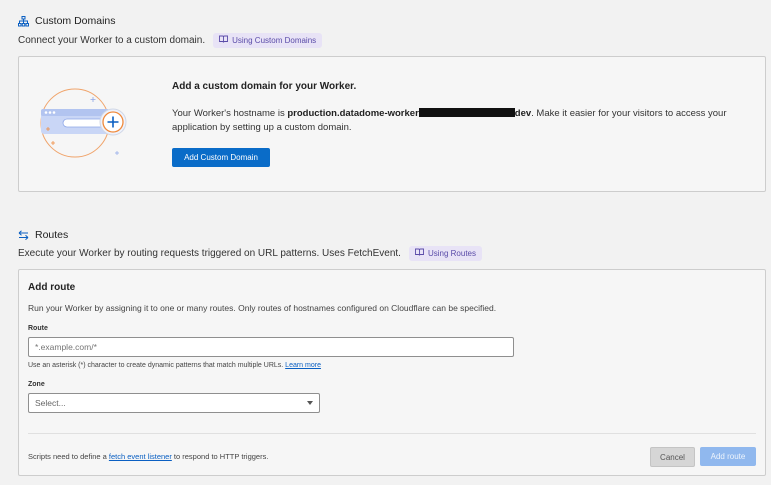  I want to click on zone-label: Zone, so click(36, 384).